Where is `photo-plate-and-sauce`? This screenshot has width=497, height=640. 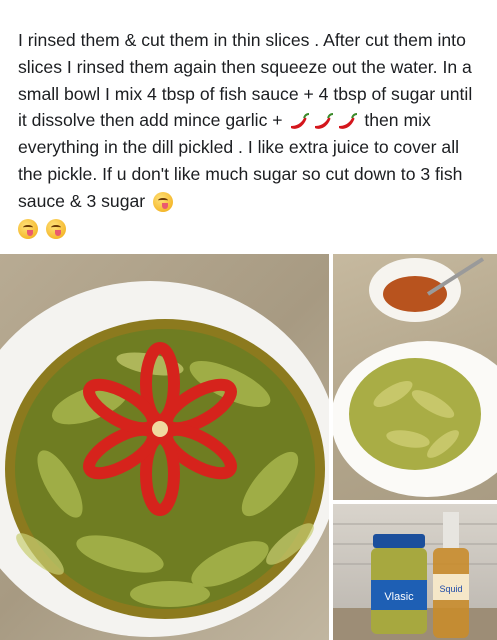 photo-plate-and-sauce is located at coordinates (415, 377).